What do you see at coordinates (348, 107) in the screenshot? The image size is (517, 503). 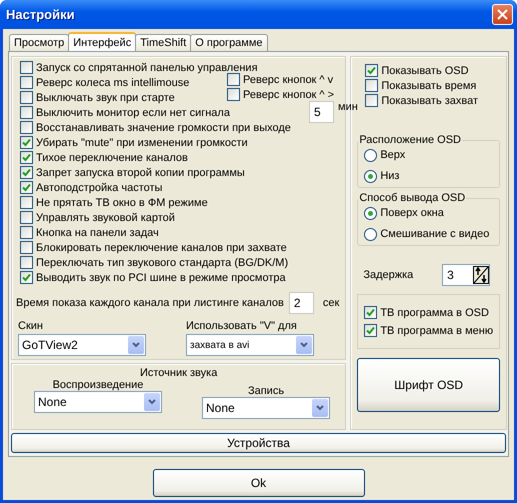 I see `unit-label: мин` at bounding box center [348, 107].